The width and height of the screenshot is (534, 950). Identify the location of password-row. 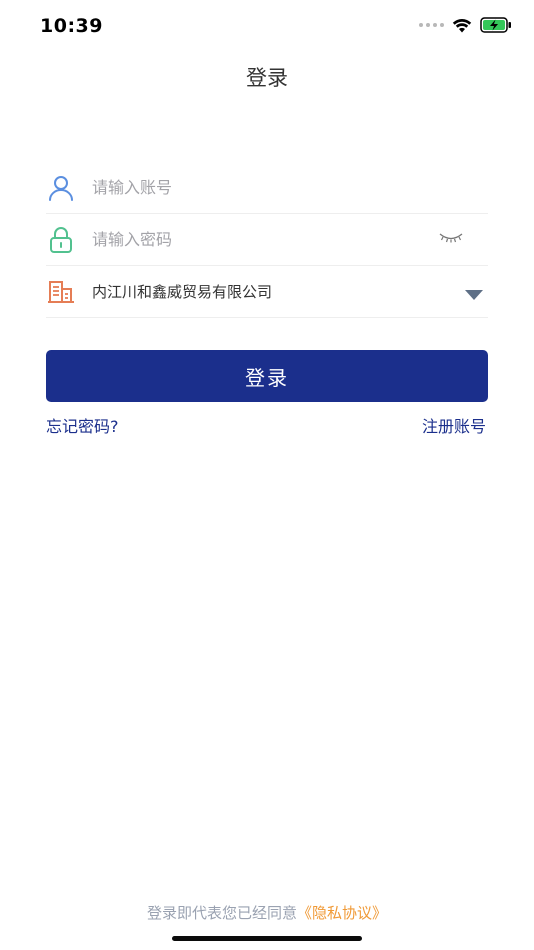
(267, 240).